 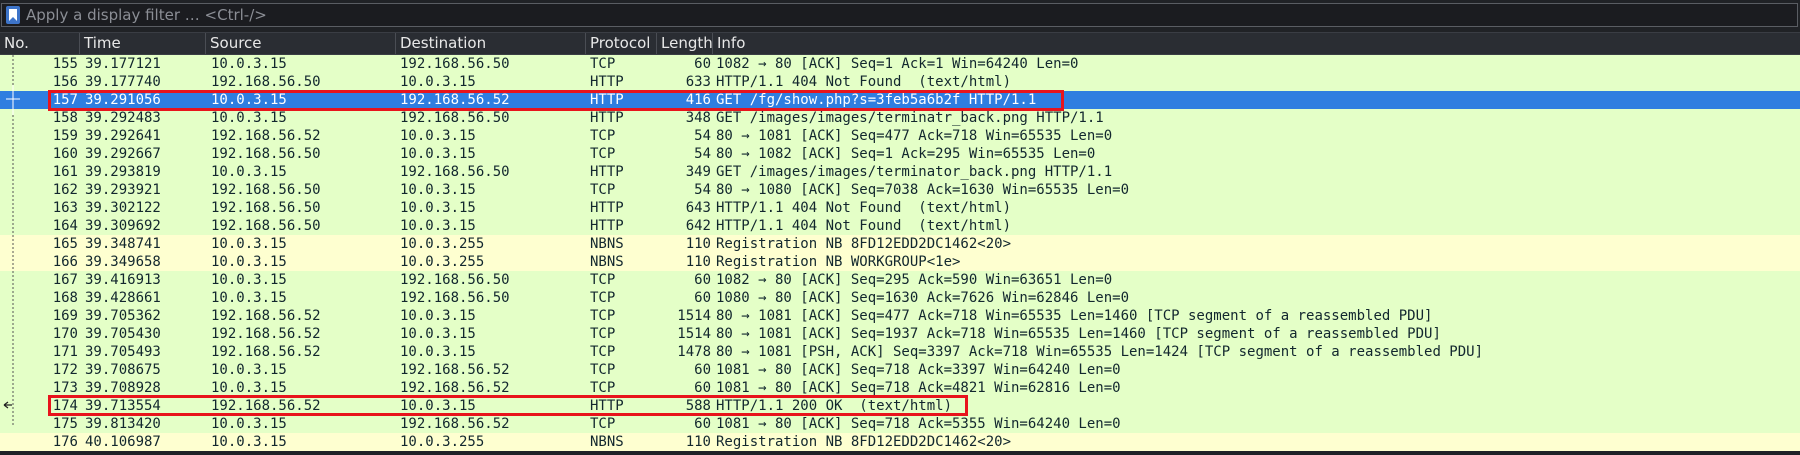 What do you see at coordinates (834, 406) in the screenshot?
I see `packet-info: HTTP/1.1 200 OK (text/html)` at bounding box center [834, 406].